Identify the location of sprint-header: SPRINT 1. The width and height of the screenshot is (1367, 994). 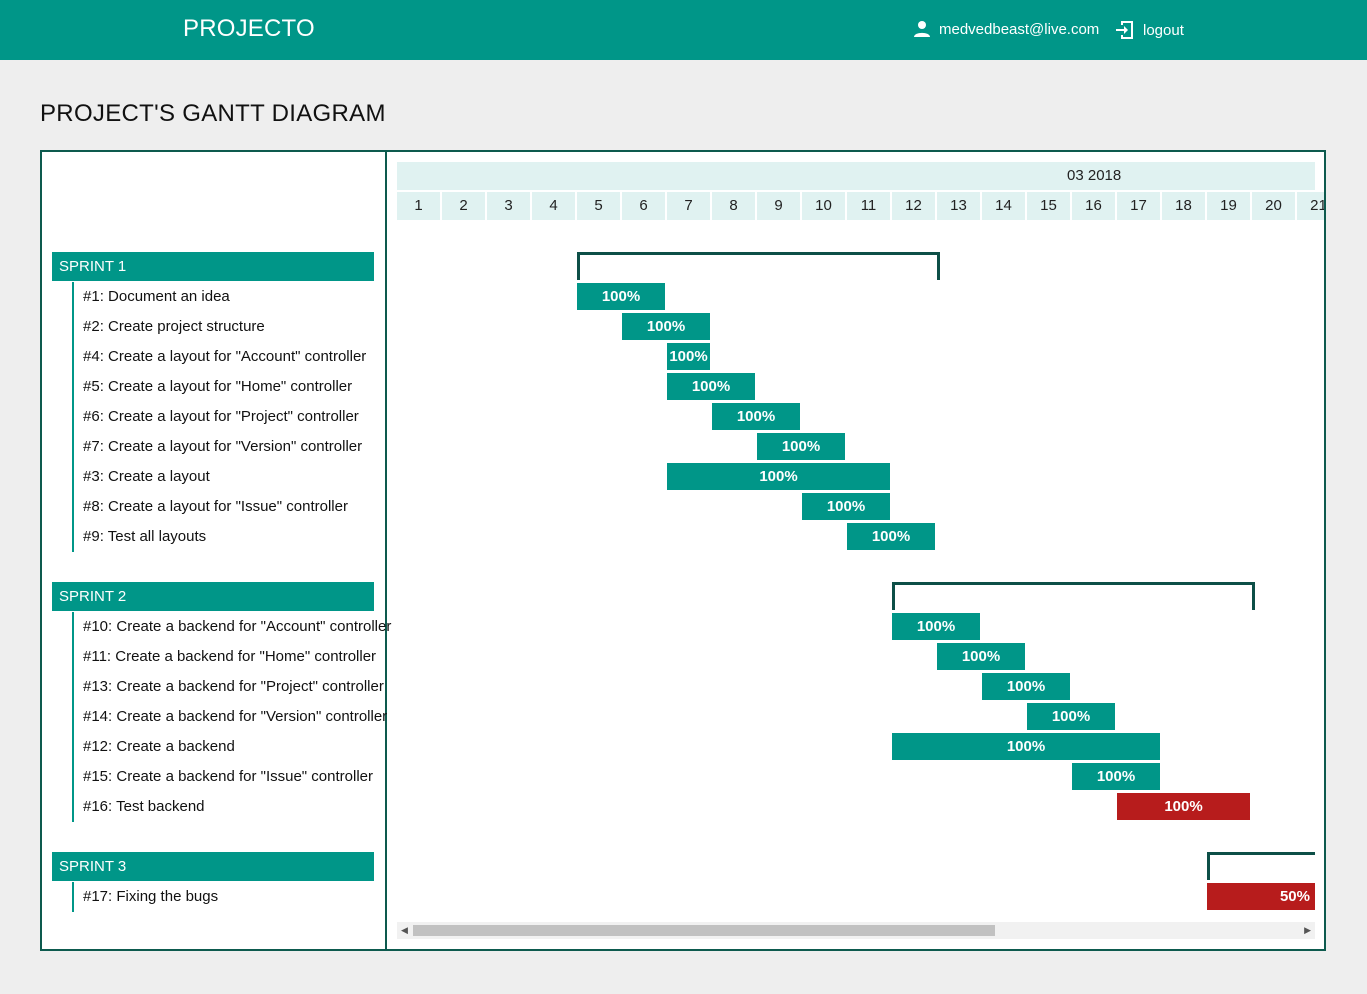
(213, 266).